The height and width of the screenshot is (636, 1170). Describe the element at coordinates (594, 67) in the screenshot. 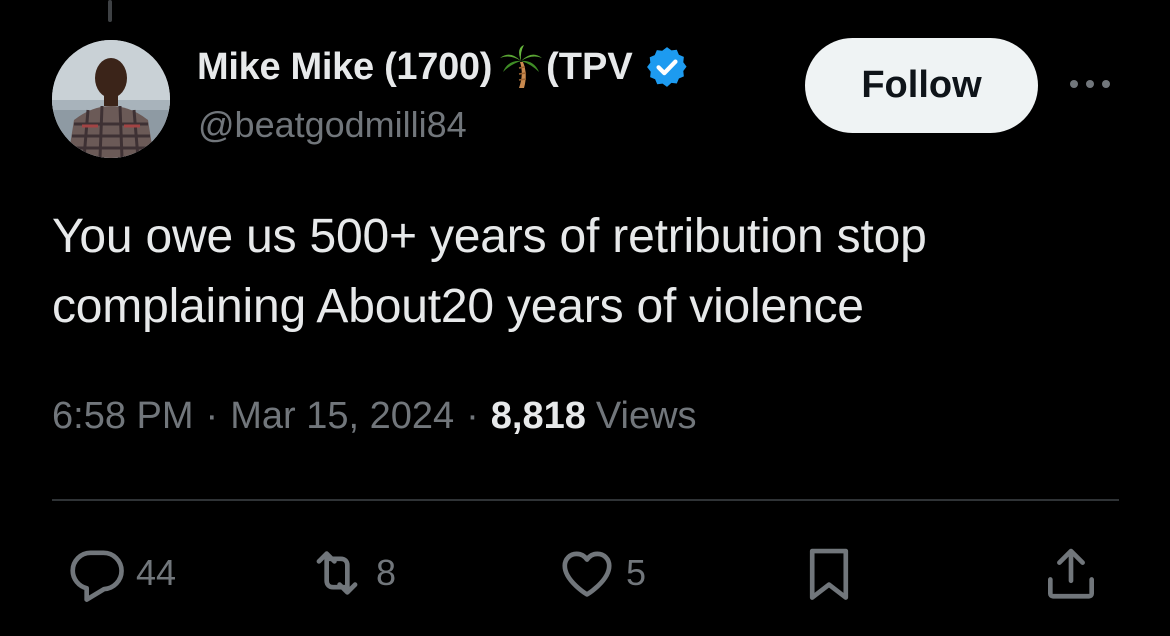

I see `author-name-suffix: (TPV` at that location.